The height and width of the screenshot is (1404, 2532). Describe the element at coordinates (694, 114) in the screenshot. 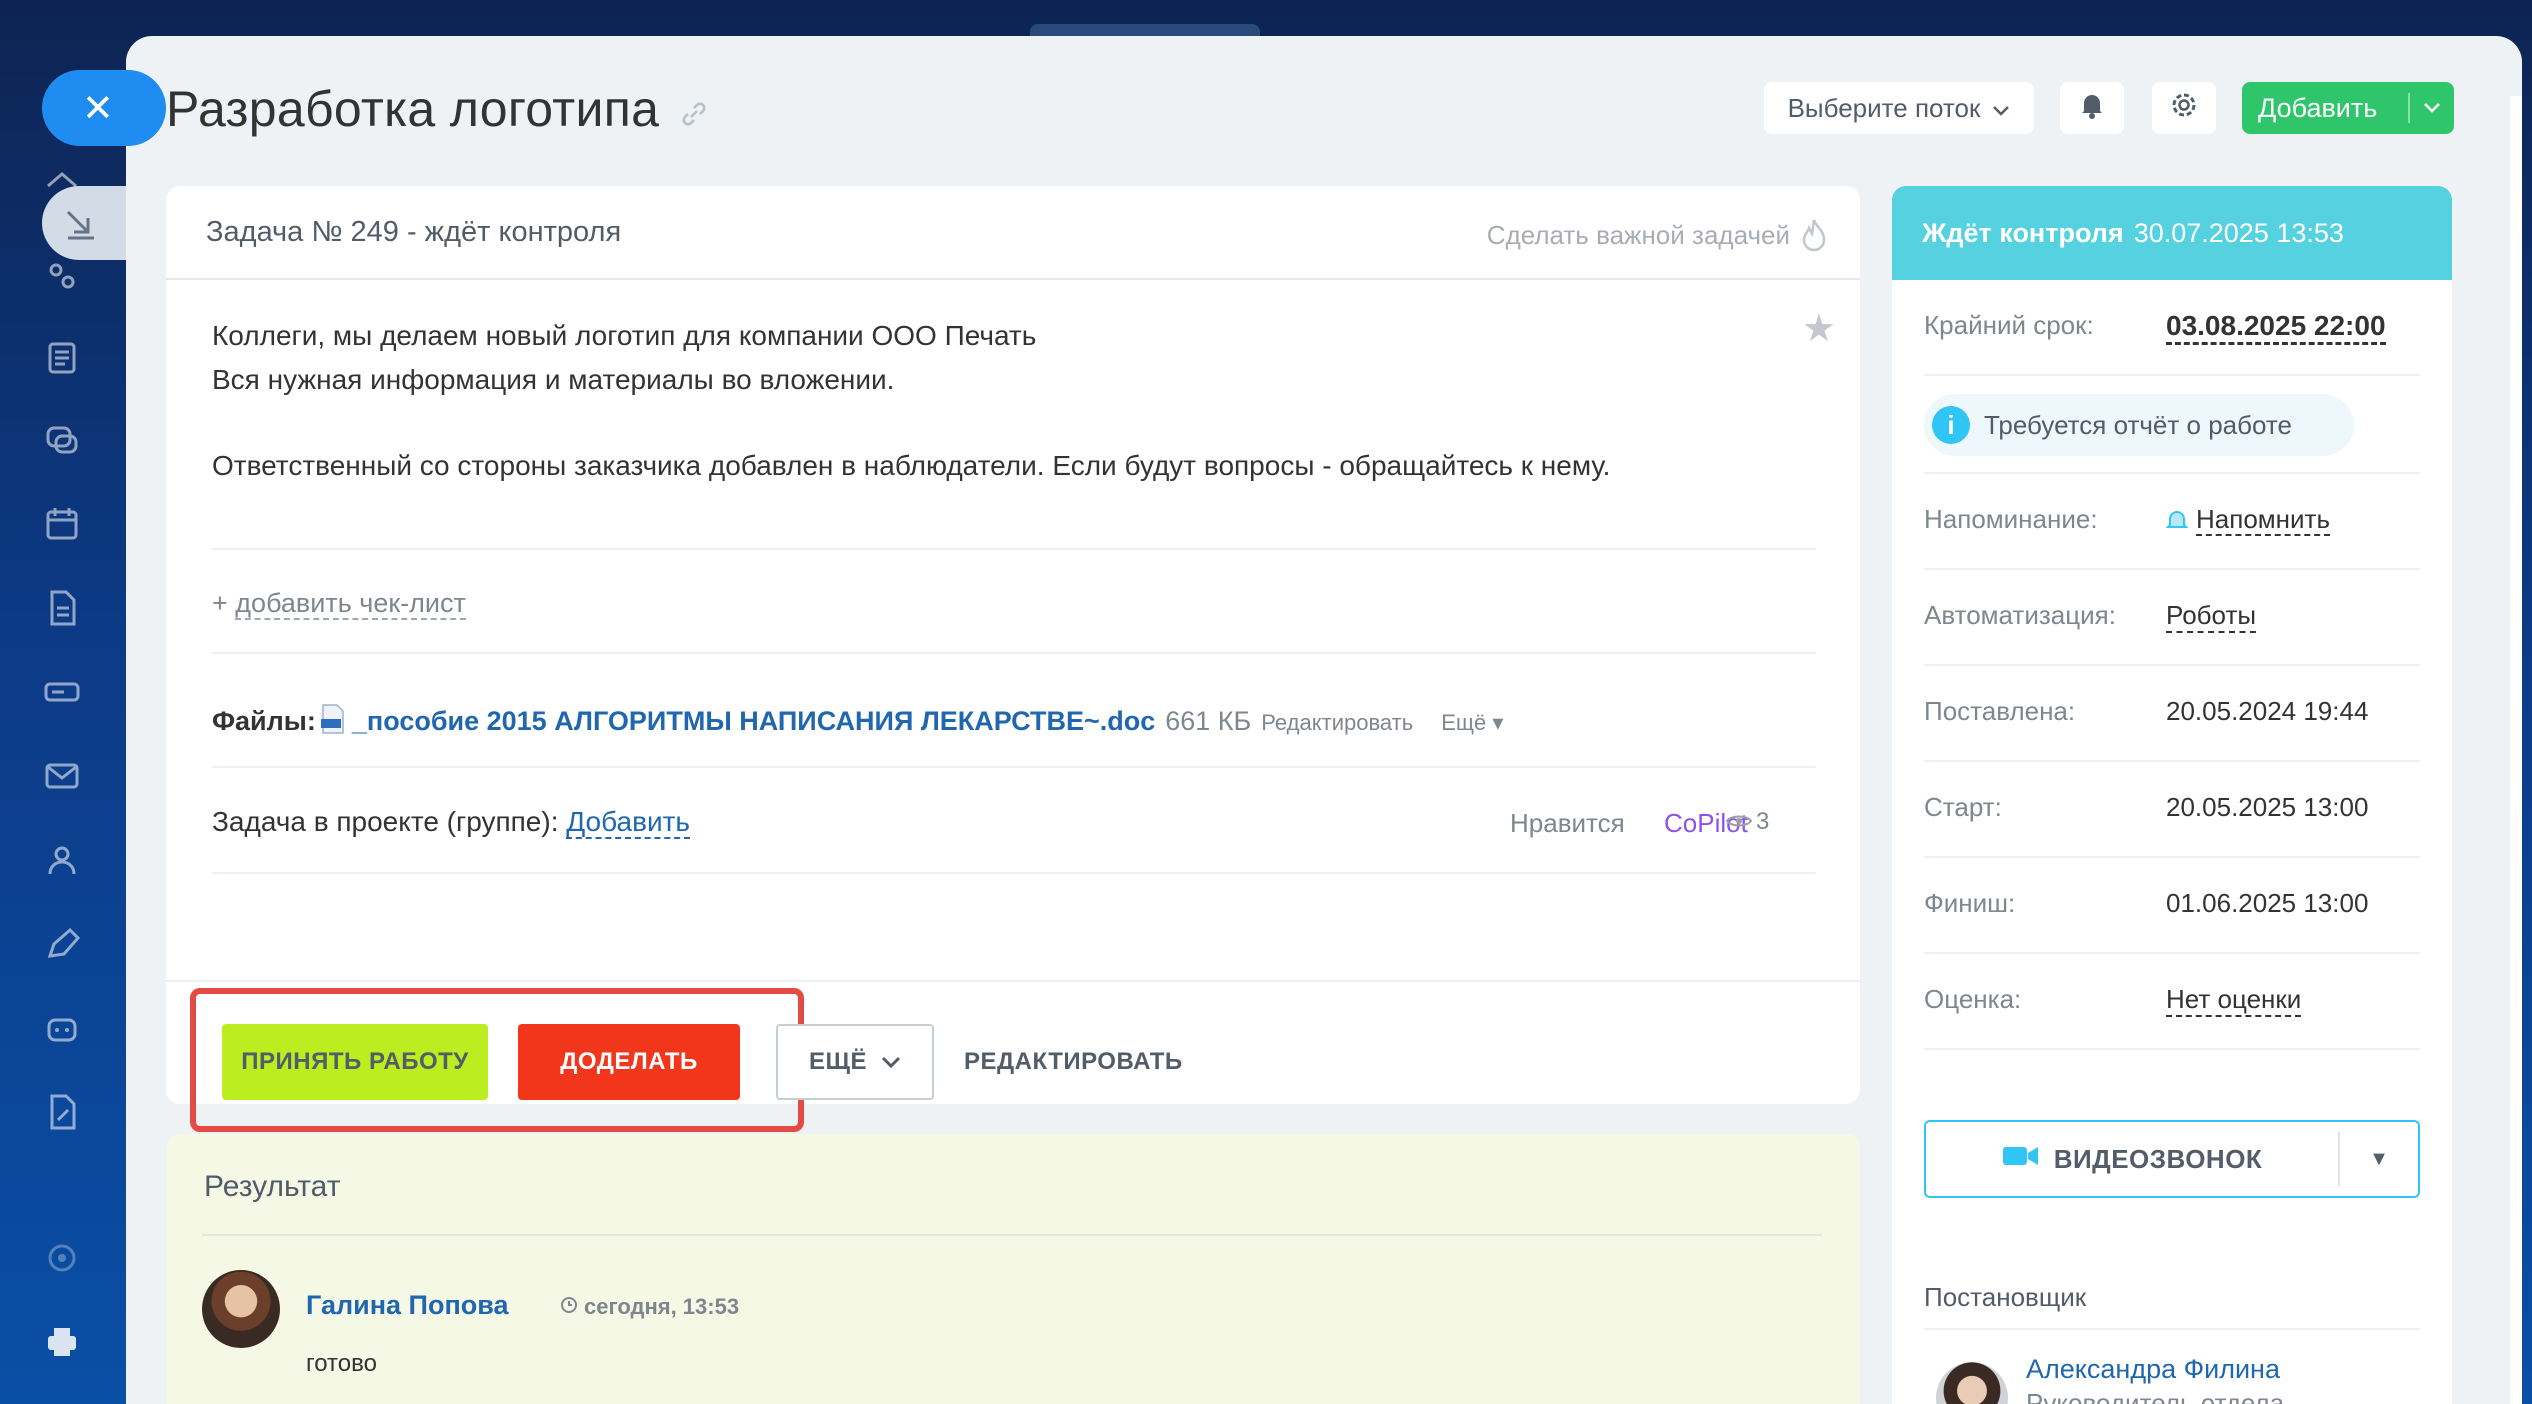

I see `copy-link-icon` at that location.